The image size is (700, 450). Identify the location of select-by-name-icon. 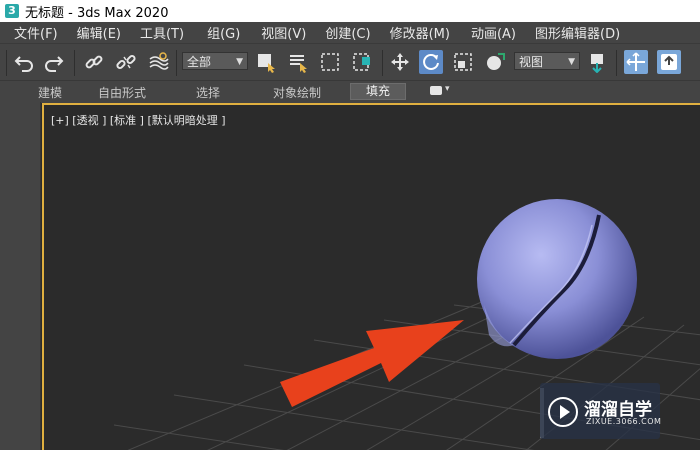
(298, 62).